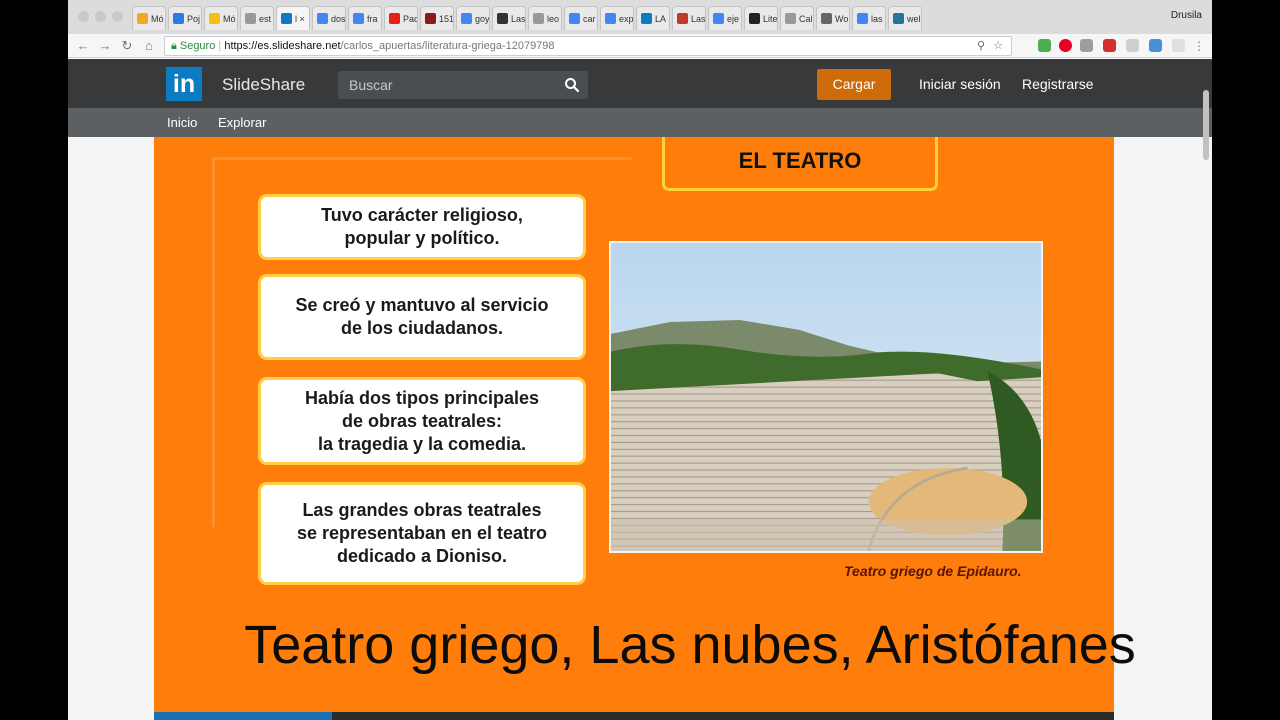 This screenshot has height=720, width=1280. I want to click on gmail-extension-icon, so click(1109, 45).